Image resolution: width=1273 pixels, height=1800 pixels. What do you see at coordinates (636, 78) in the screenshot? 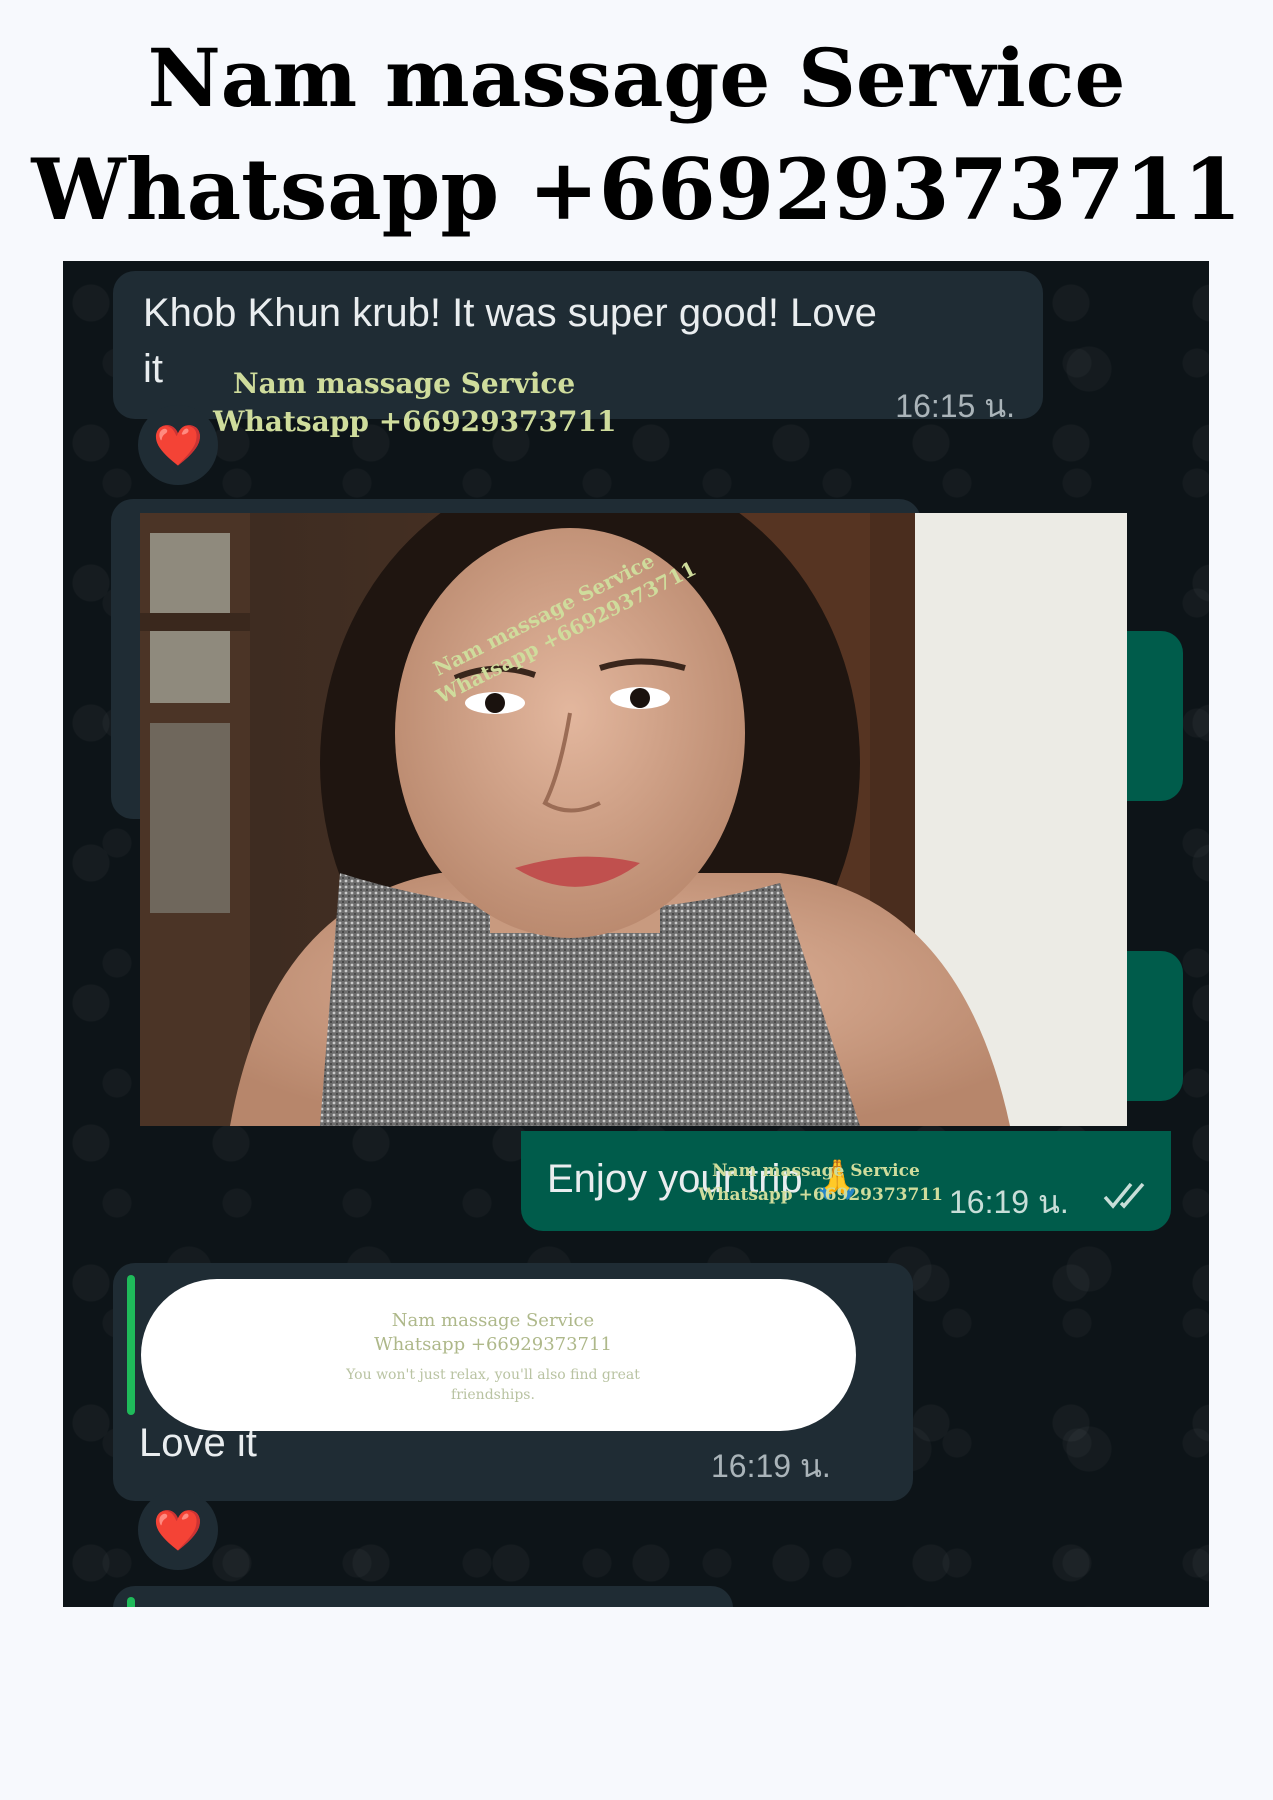
I see `title-line-1: Nam massage Service` at bounding box center [636, 78].